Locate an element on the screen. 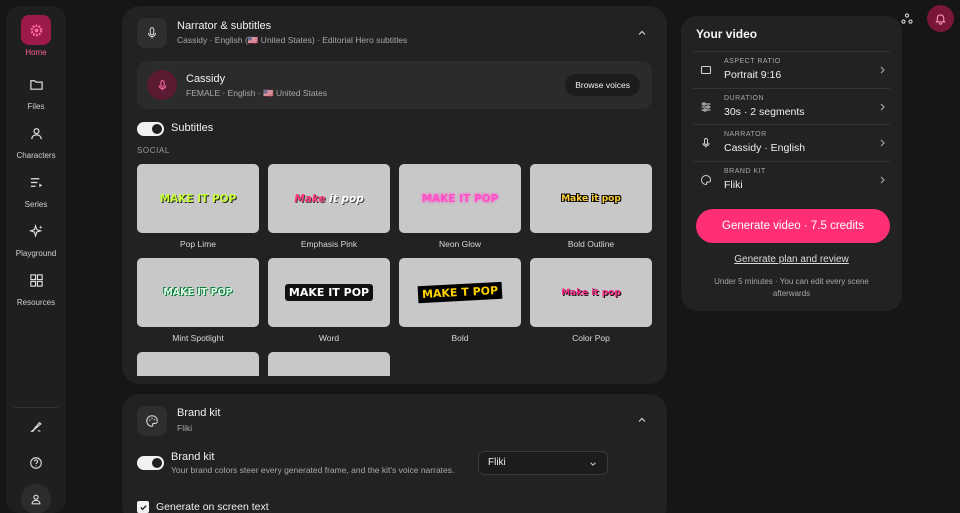 This screenshot has height=513, width=960. style-tile-word: MAKE IT POP Word is located at coordinates (329, 300).